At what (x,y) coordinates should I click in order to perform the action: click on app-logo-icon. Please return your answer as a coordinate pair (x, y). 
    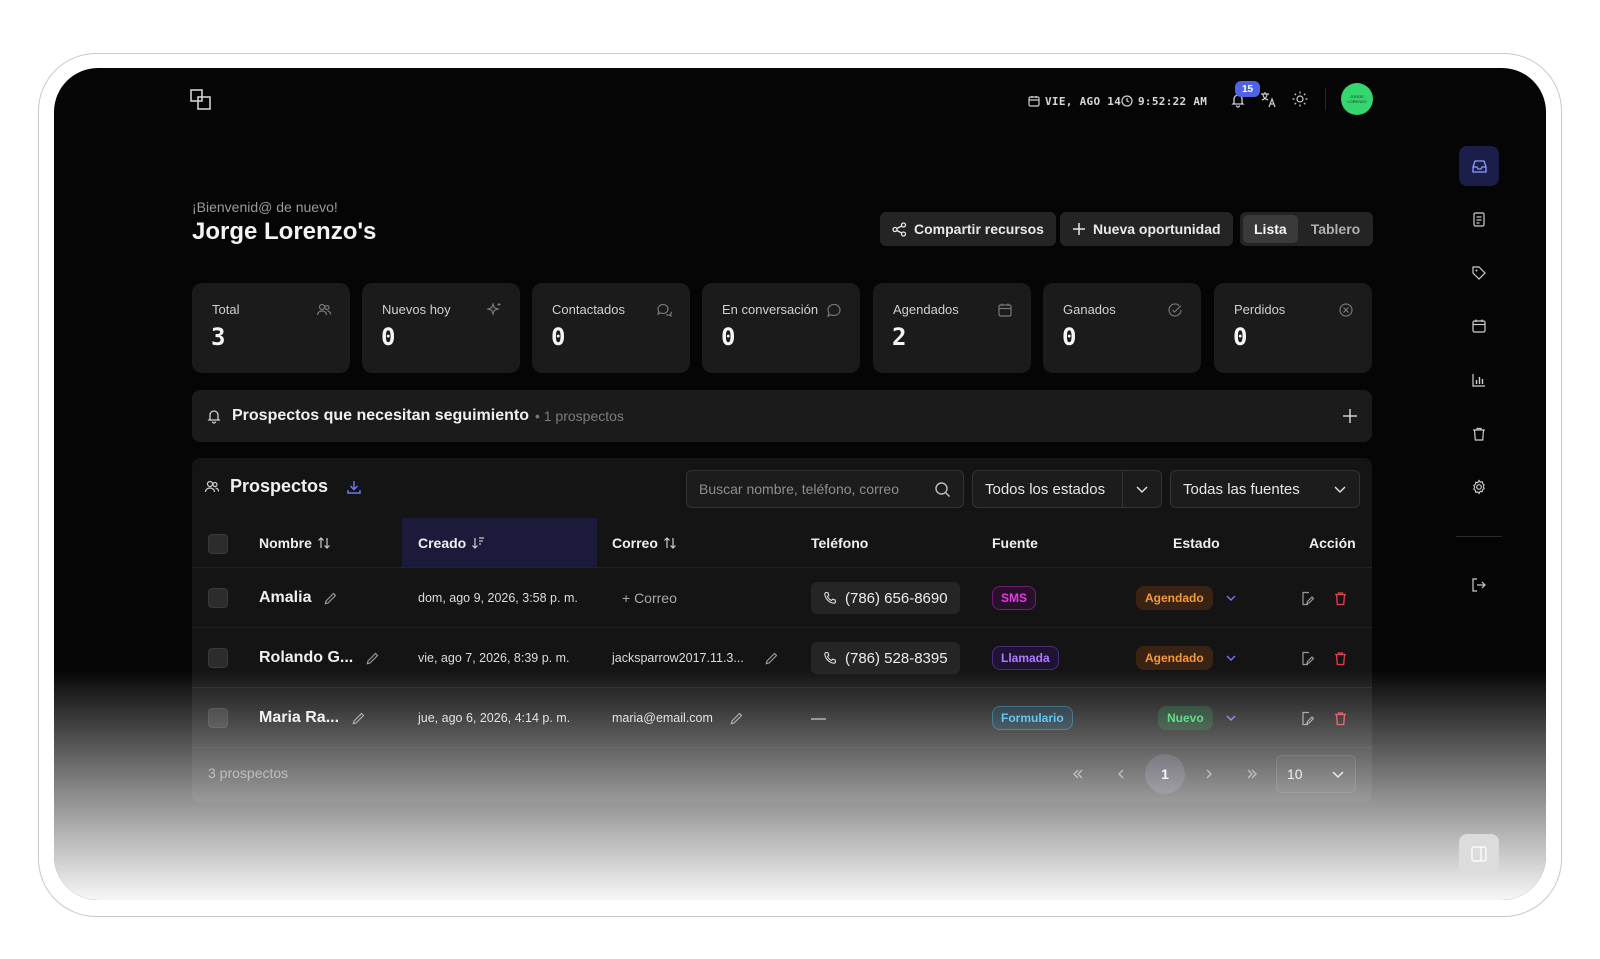
    Looking at the image, I should click on (201, 100).